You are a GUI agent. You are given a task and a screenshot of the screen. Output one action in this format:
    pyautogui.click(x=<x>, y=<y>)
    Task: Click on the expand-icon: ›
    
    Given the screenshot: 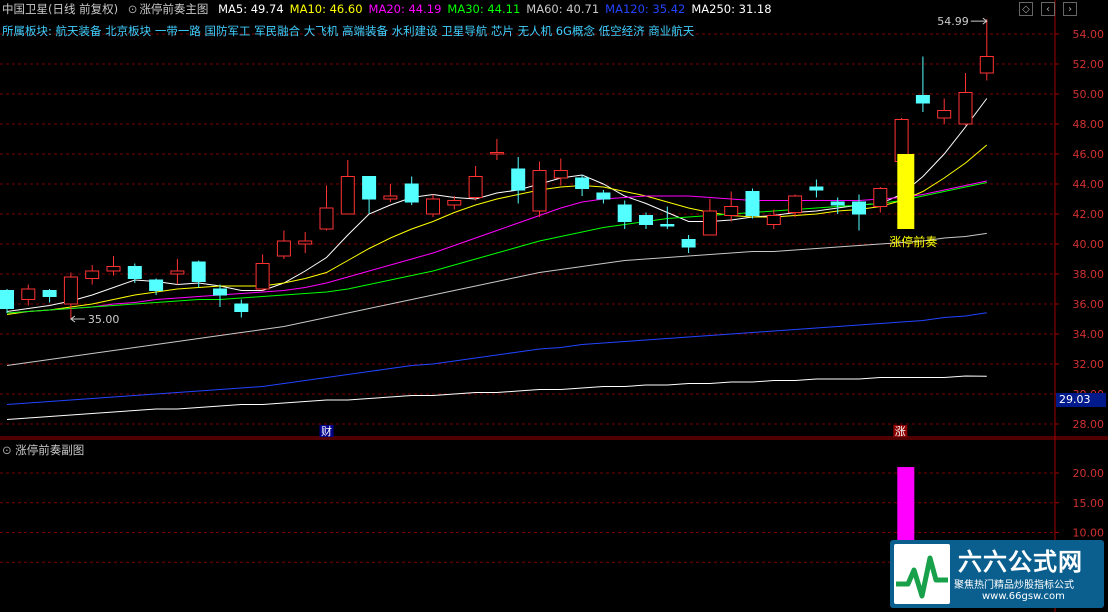 What is the action you would take?
    pyautogui.click(x=1070, y=9)
    